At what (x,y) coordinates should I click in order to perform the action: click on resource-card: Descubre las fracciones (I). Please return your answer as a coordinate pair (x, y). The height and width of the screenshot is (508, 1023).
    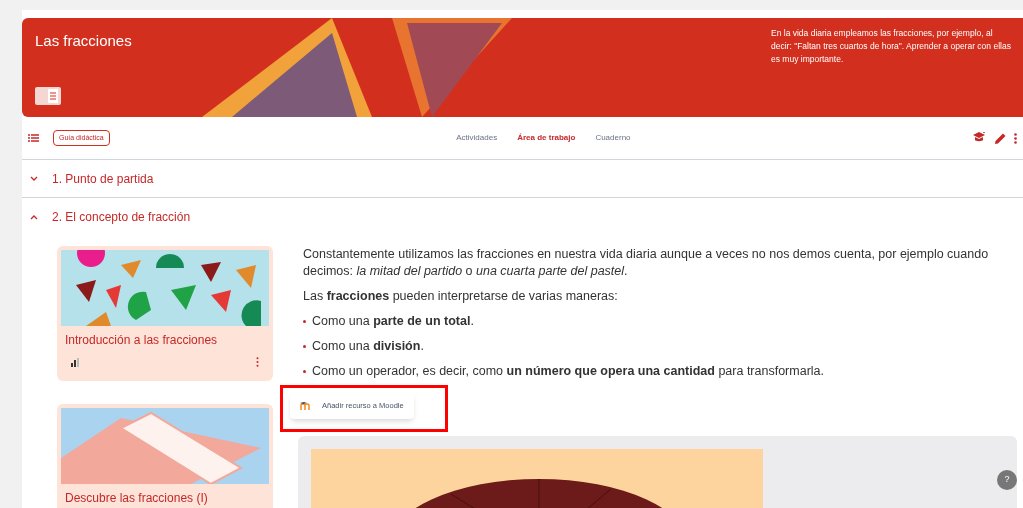
    Looking at the image, I should click on (165, 456).